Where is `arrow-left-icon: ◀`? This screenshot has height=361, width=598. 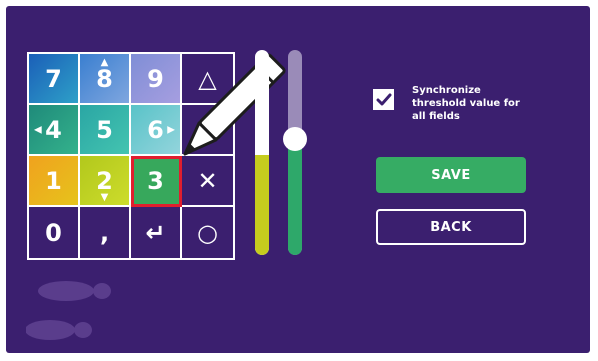
arrow-left-icon: ◀ is located at coordinates (38, 129).